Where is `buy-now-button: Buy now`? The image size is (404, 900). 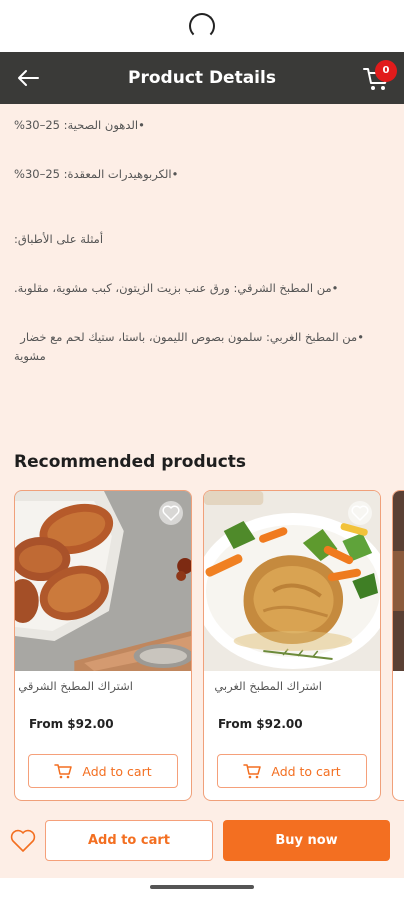 buy-now-button: Buy now is located at coordinates (306, 840).